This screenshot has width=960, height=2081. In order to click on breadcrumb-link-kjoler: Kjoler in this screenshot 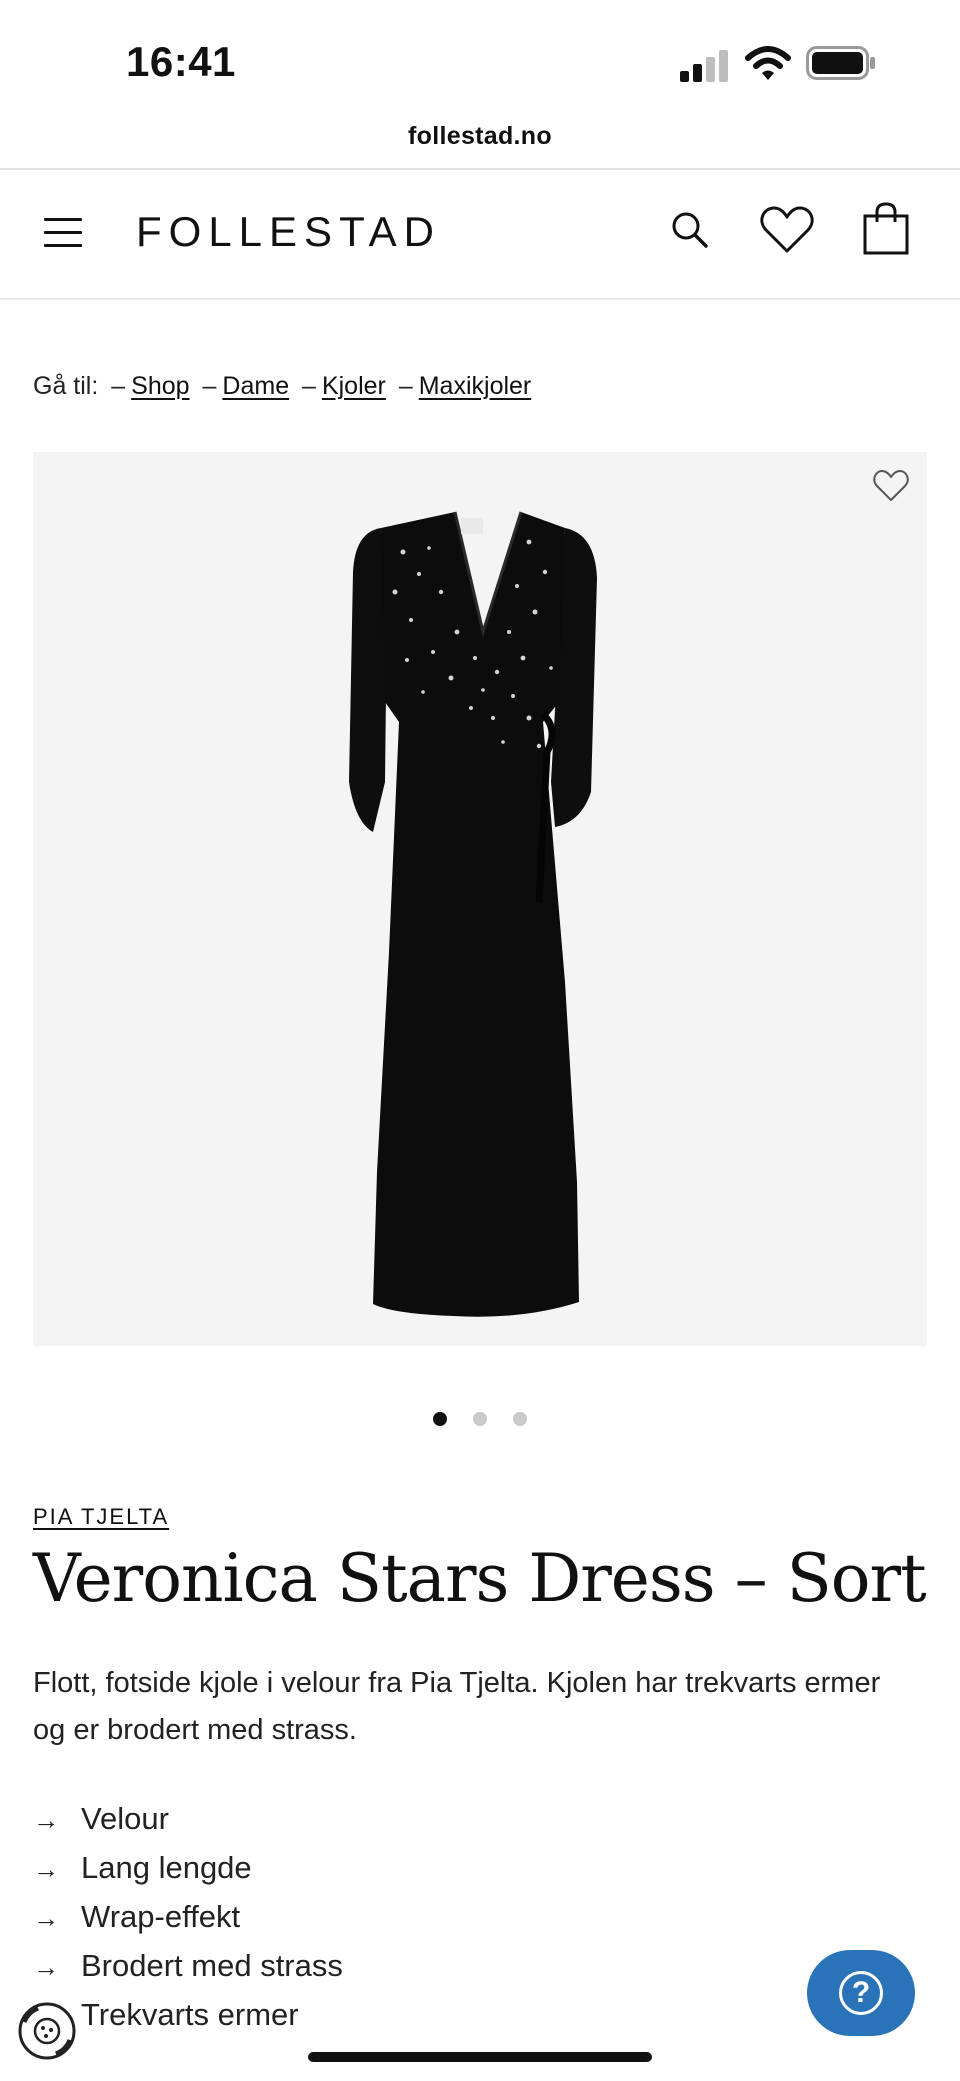, I will do `click(354, 386)`.